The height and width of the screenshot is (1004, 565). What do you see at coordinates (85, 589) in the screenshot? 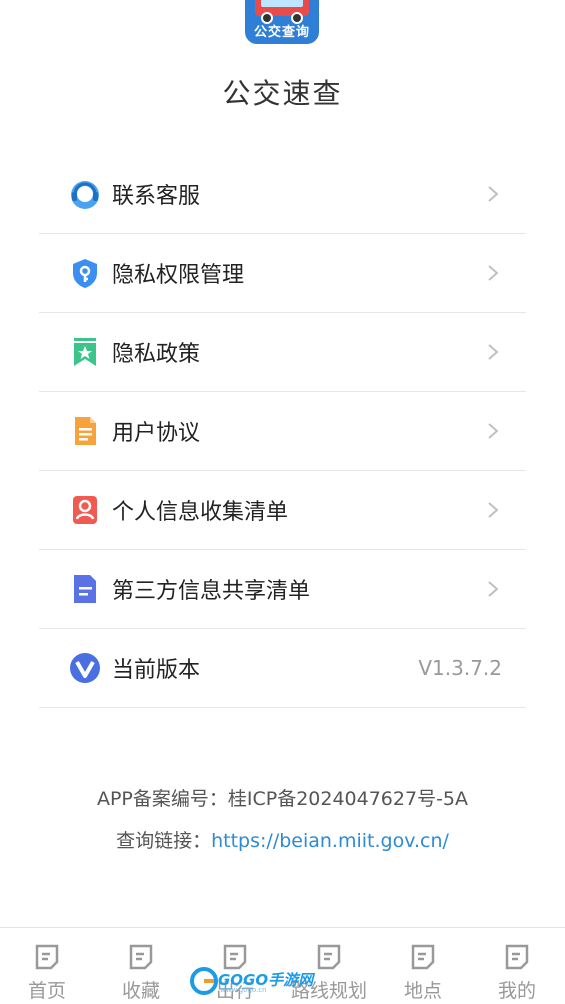
I see `list-document-icon` at bounding box center [85, 589].